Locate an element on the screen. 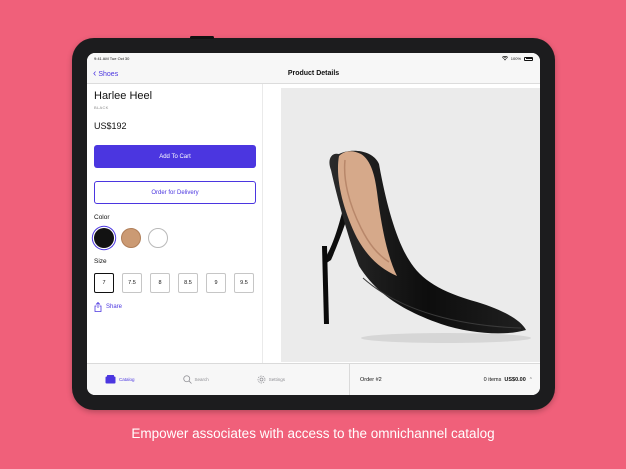 The height and width of the screenshot is (469, 626). size-option: 7.5 is located at coordinates (132, 283).